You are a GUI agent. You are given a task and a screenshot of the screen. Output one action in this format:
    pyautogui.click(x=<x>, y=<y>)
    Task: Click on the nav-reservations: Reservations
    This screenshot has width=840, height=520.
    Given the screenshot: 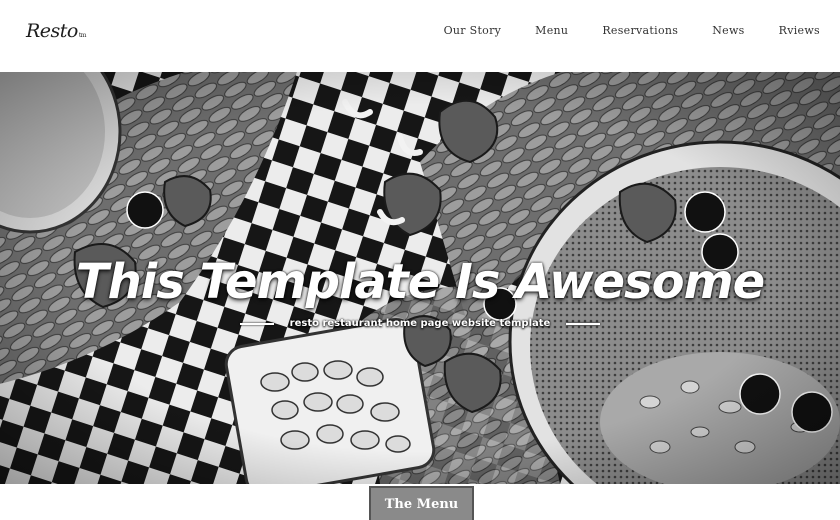 What is the action you would take?
    pyautogui.click(x=640, y=30)
    